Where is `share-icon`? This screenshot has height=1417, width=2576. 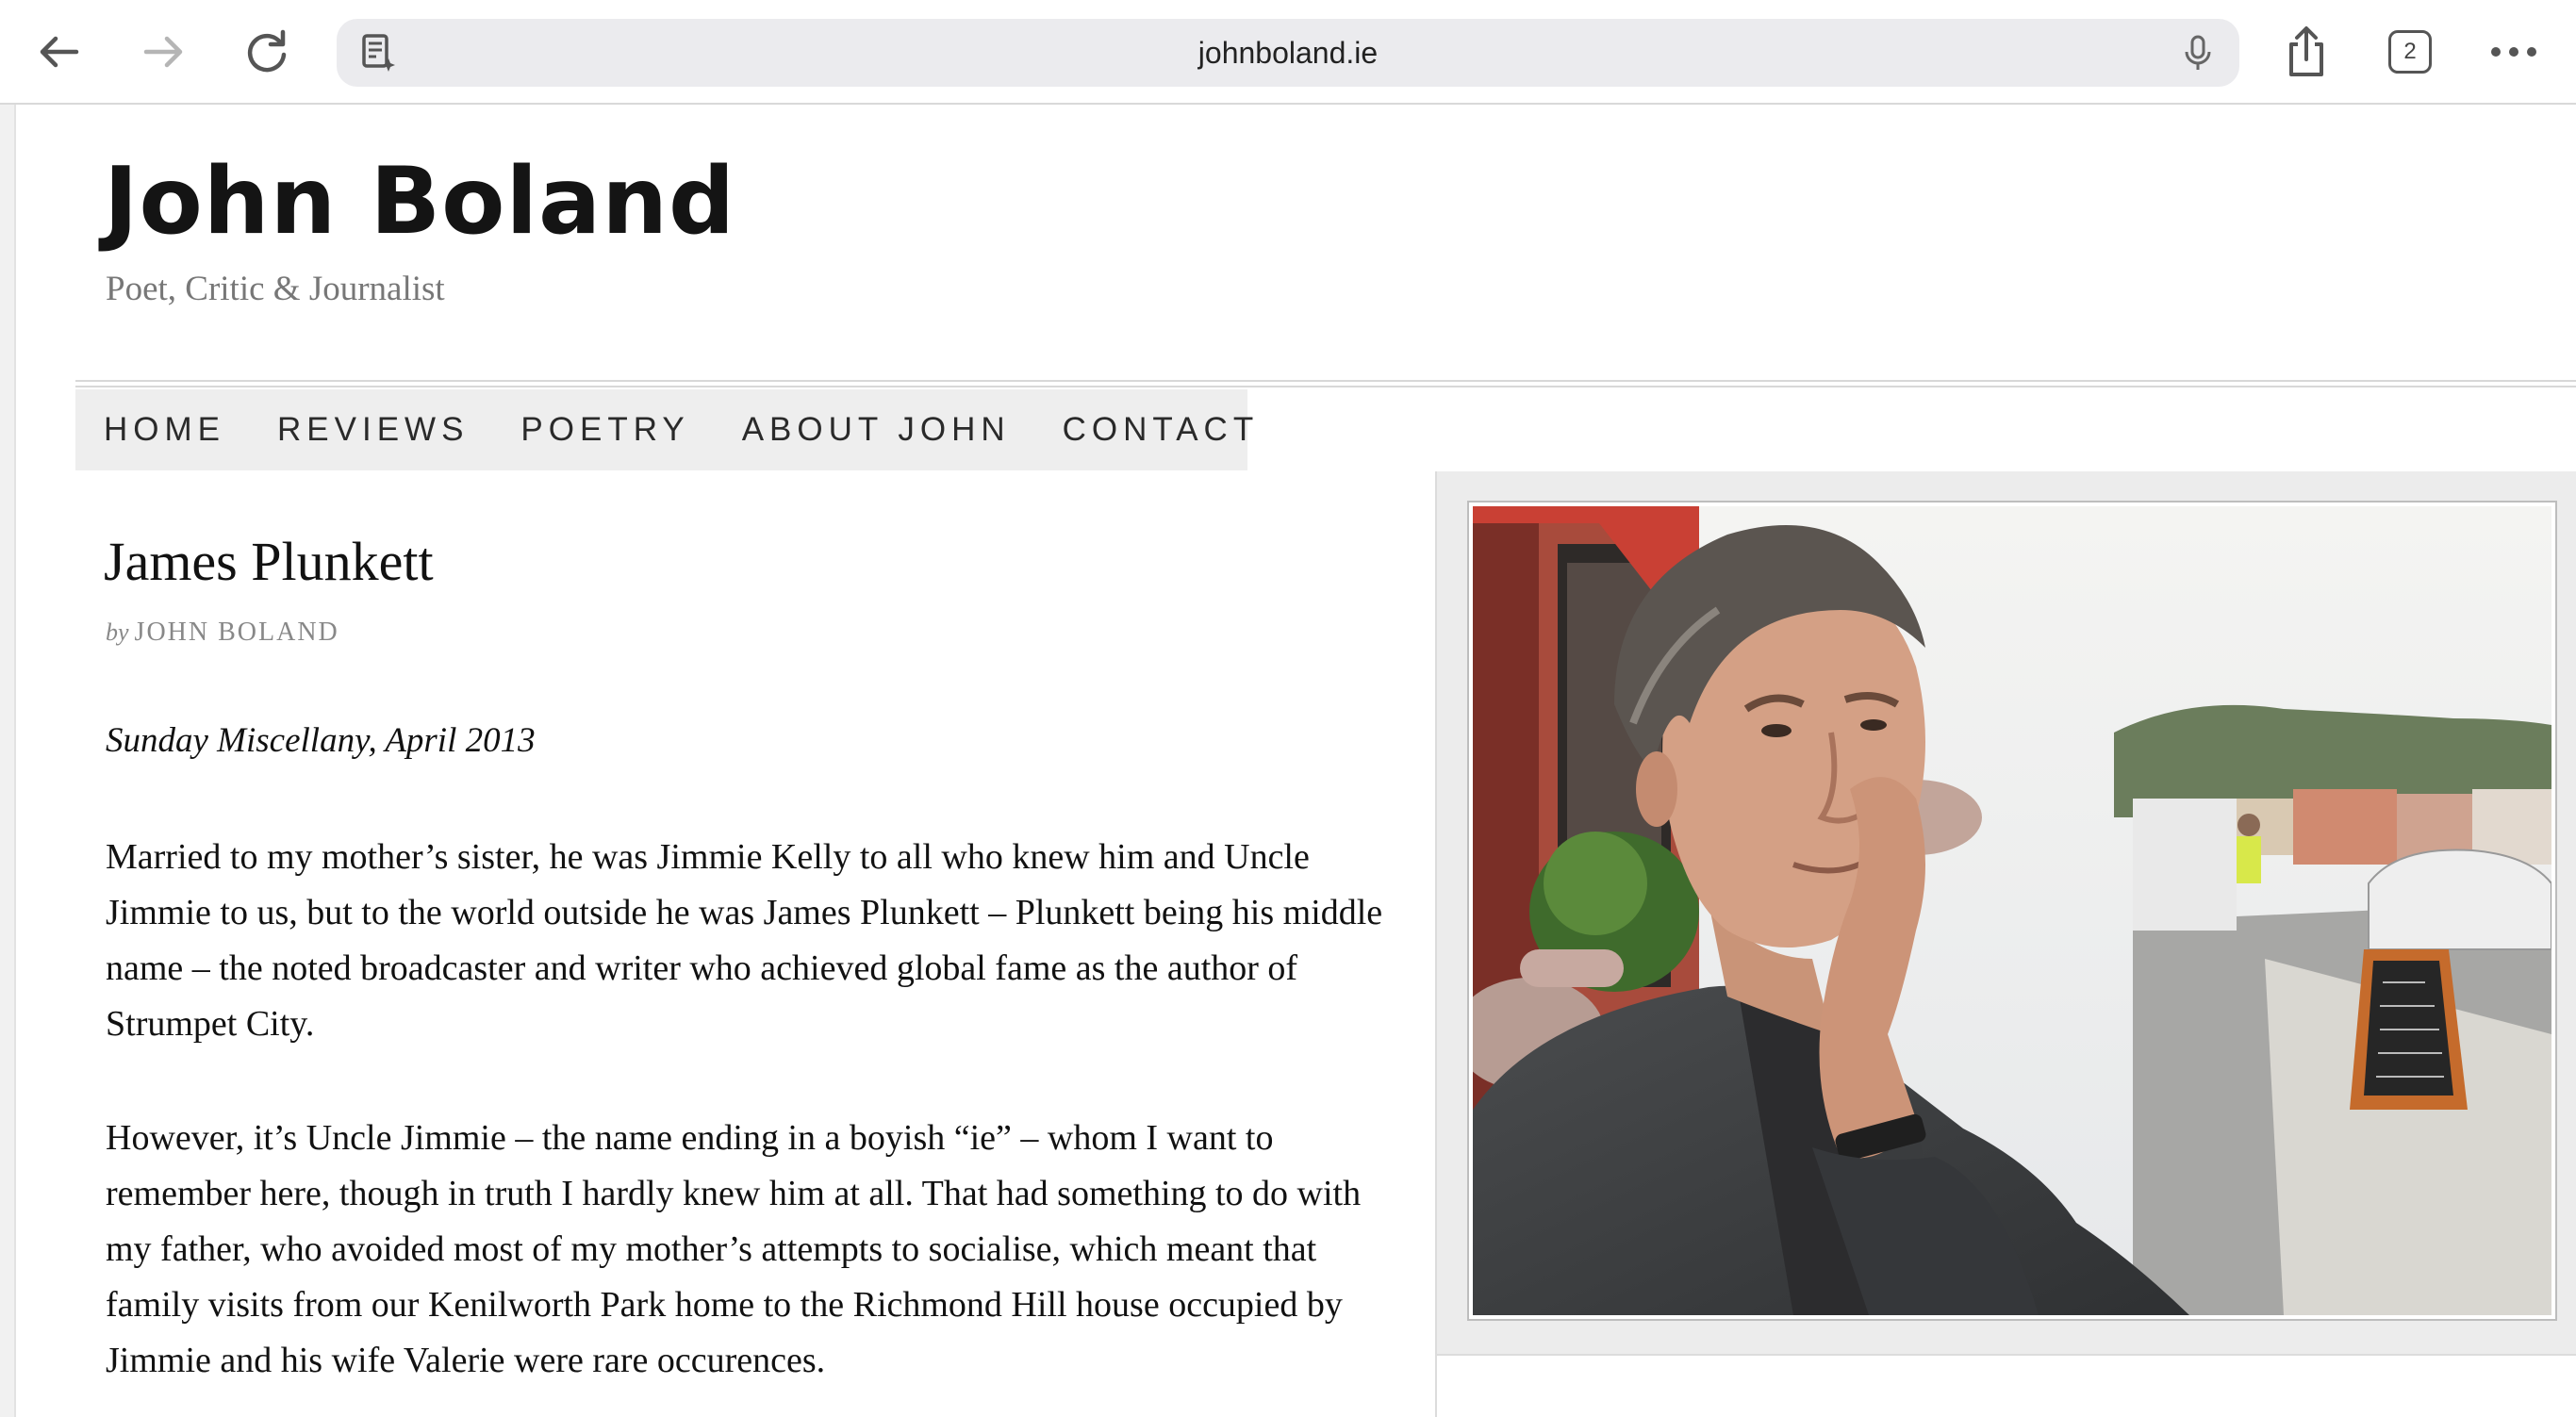
share-icon is located at coordinates (2306, 51).